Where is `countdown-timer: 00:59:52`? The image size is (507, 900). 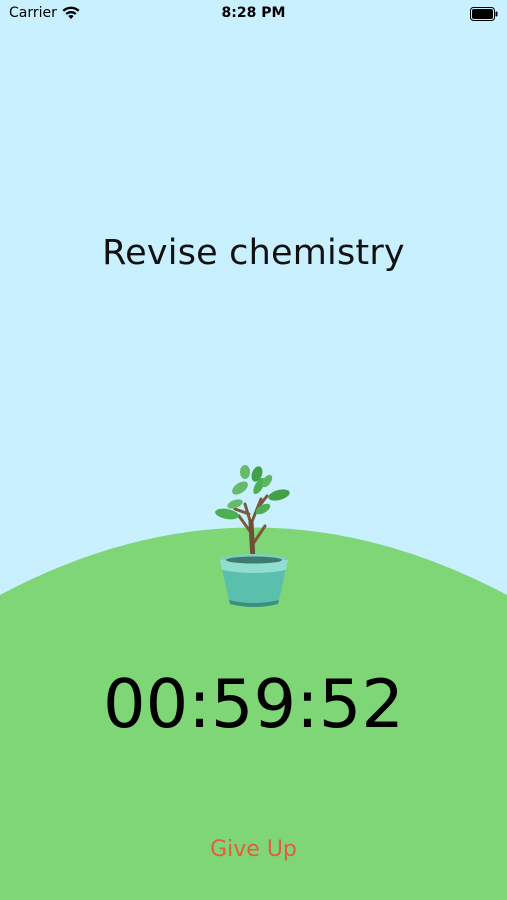 countdown-timer: 00:59:52 is located at coordinates (253, 704).